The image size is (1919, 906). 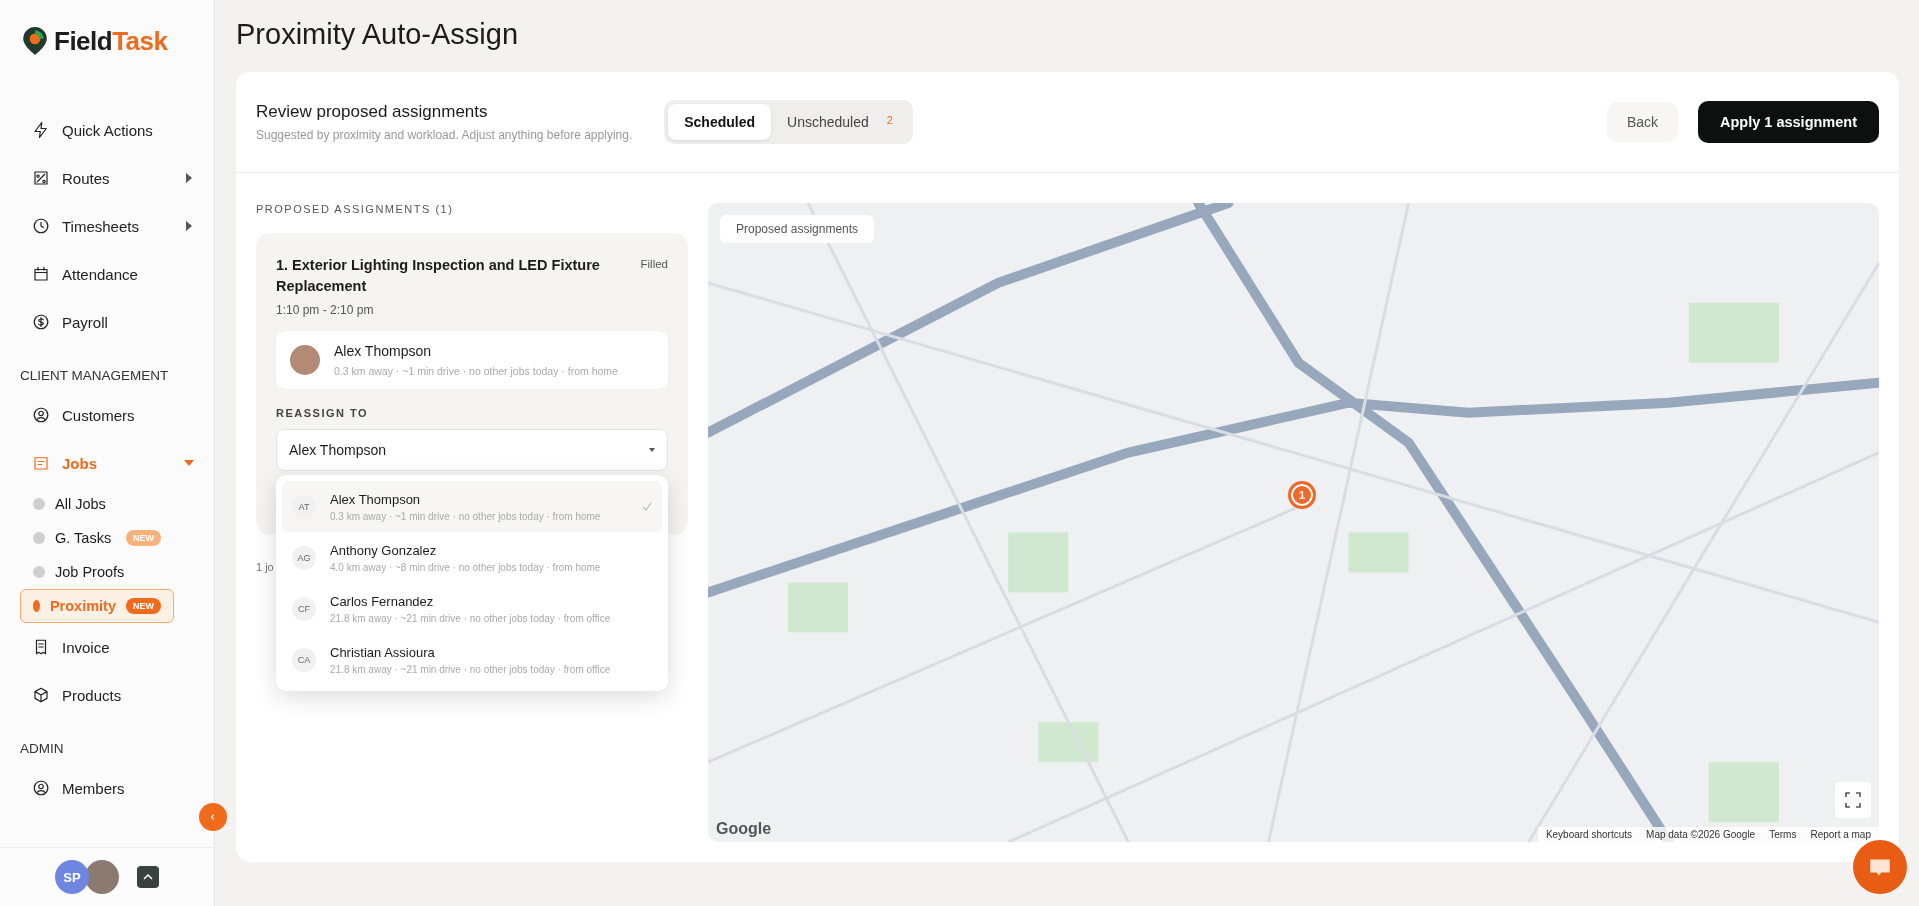 What do you see at coordinates (41, 178) in the screenshot?
I see `route-icon` at bounding box center [41, 178].